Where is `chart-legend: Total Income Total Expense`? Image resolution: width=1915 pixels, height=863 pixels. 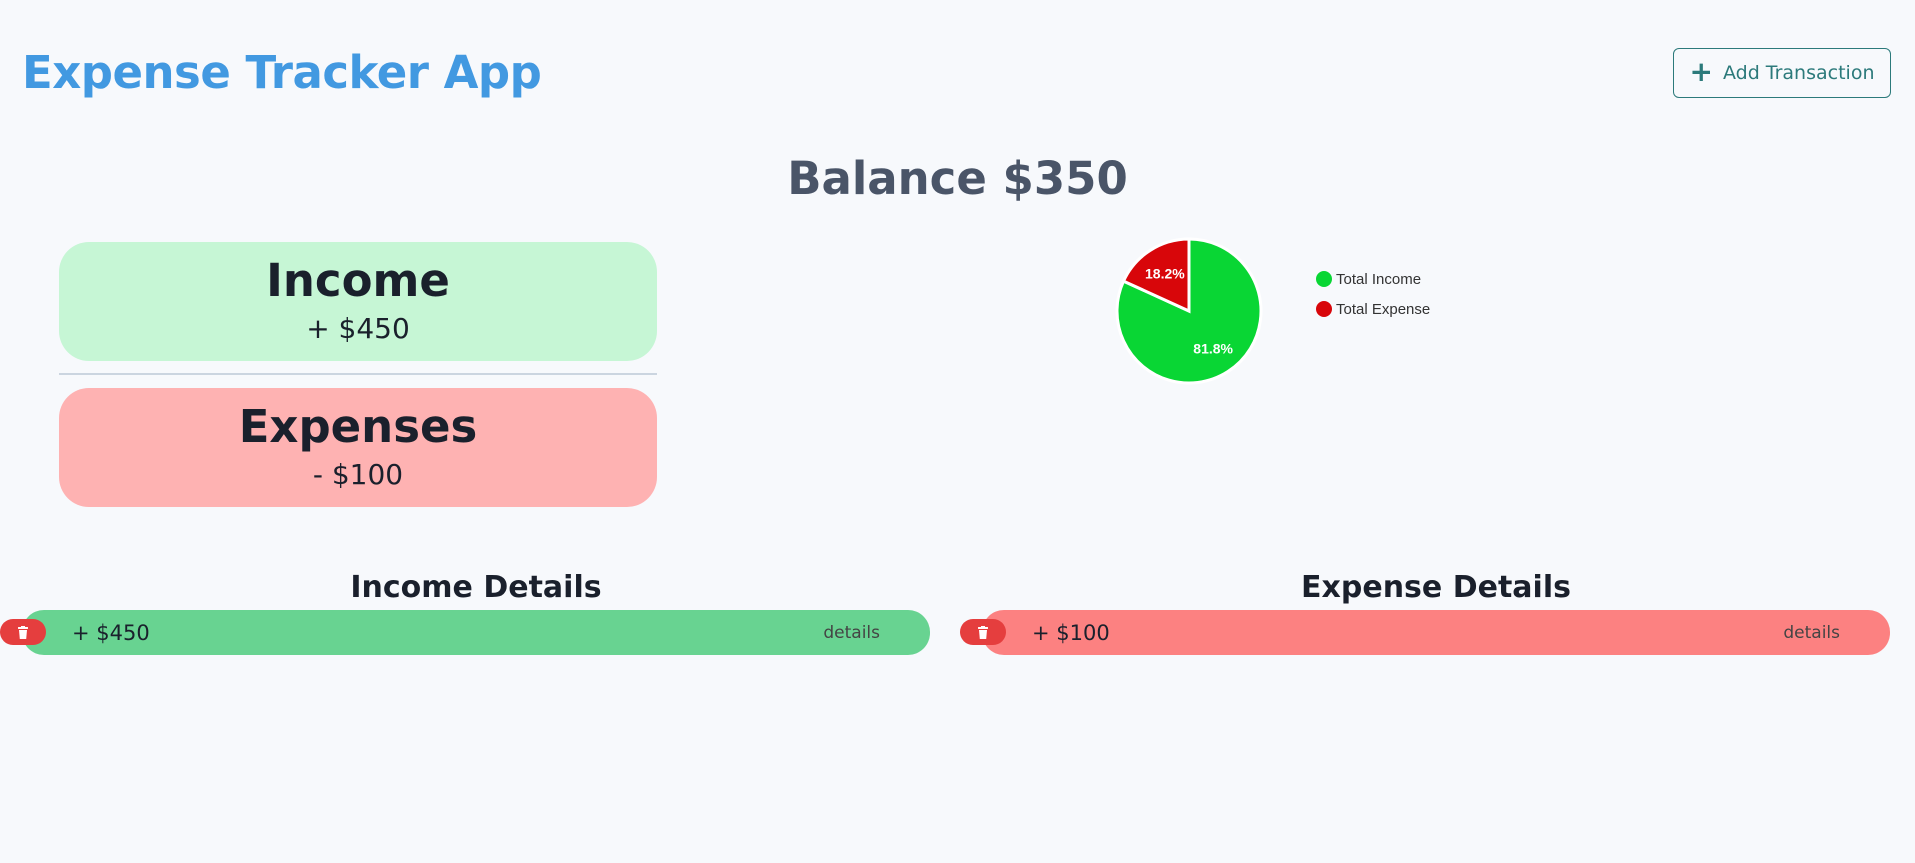
chart-legend: Total Income Total Expense is located at coordinates (1373, 294).